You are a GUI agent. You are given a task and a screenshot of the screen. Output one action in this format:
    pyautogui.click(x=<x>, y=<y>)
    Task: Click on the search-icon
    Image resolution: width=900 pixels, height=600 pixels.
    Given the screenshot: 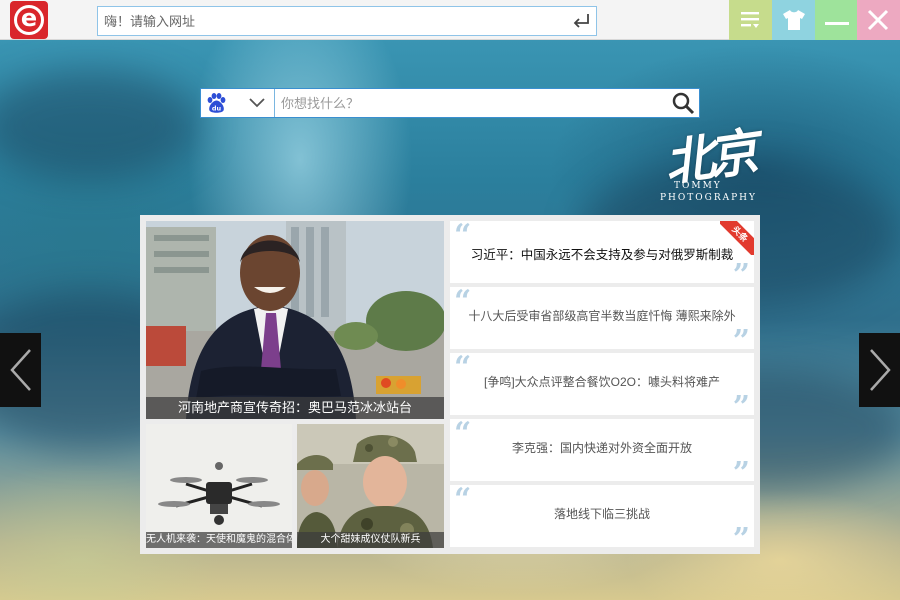 What is the action you would take?
    pyautogui.click(x=683, y=103)
    